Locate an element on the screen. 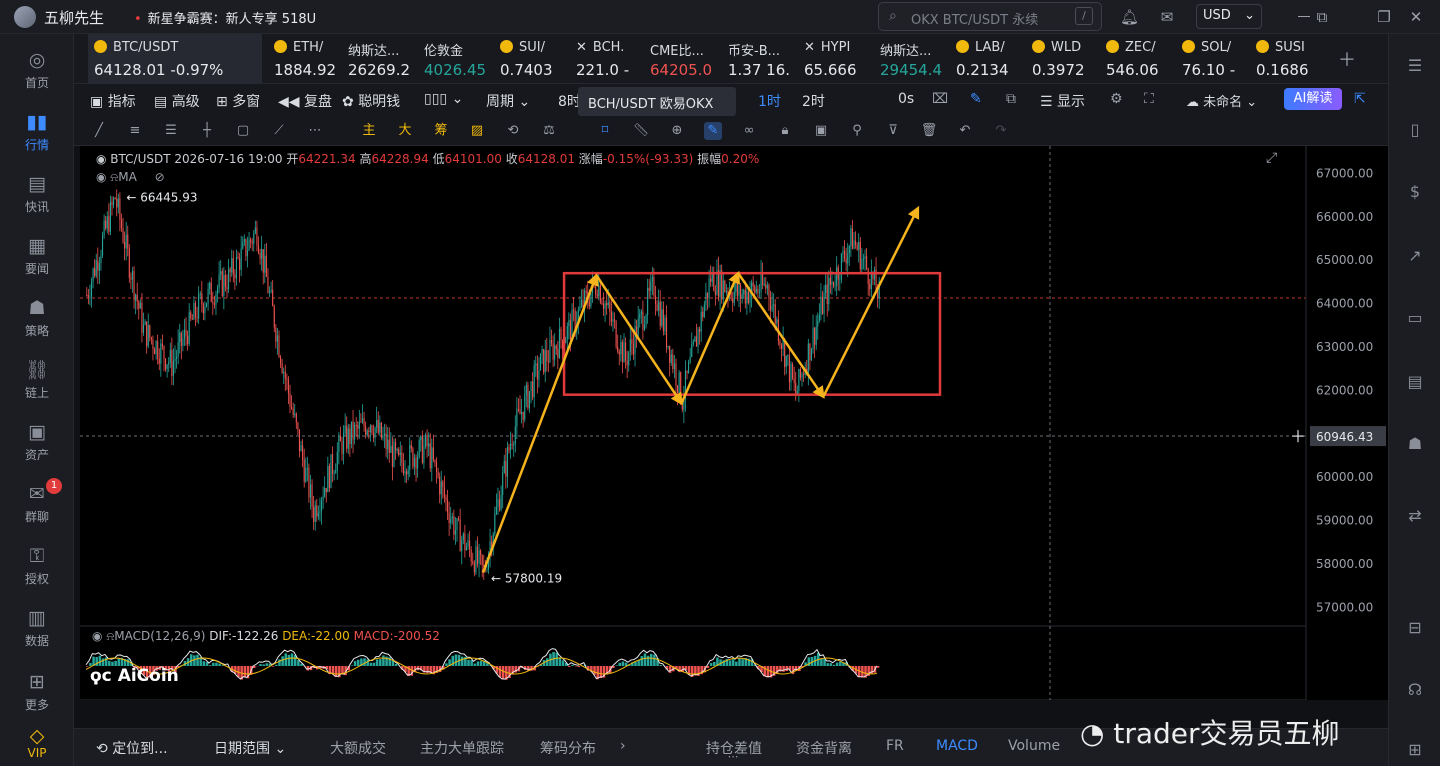 The width and height of the screenshot is (1440, 766). tab-volume: Volume is located at coordinates (1034, 746).